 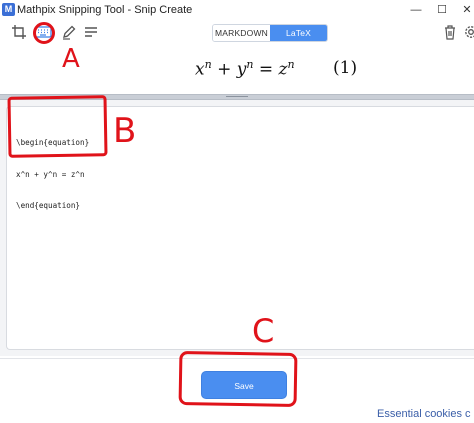 What do you see at coordinates (345, 68) in the screenshot?
I see `equation-number: (1)` at bounding box center [345, 68].